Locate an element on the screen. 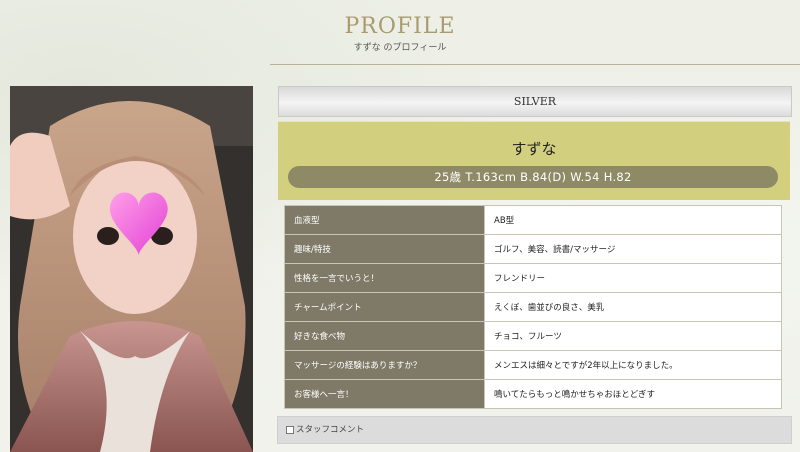 This screenshot has width=800, height=452. table-row: マッサージの経験はありますか？ メンエスは細々とですが2年以上になりました。 is located at coordinates (533, 365).